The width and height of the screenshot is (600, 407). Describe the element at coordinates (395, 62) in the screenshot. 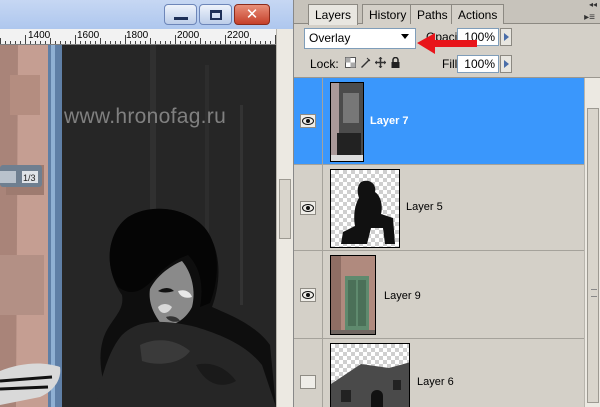

I see `lock-all-icon` at that location.